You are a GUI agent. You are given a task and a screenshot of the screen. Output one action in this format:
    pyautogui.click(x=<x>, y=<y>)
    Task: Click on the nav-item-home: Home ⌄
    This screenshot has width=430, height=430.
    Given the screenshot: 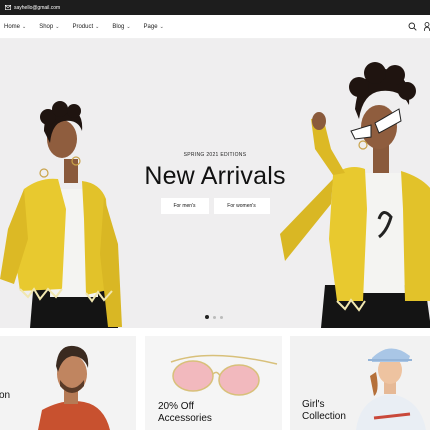 What is the action you would take?
    pyautogui.click(x=15, y=27)
    